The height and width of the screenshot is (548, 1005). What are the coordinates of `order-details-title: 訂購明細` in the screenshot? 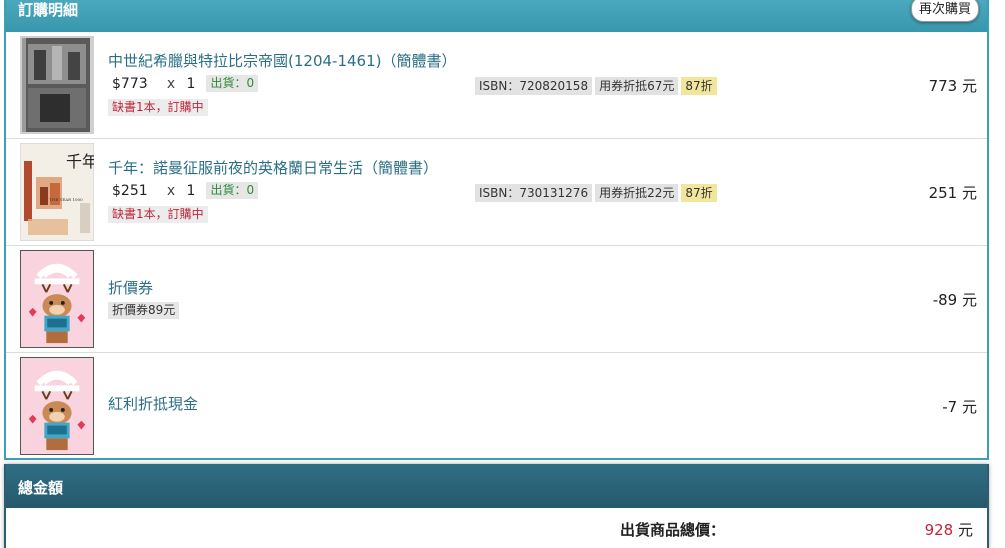 It's located at (48, 10).